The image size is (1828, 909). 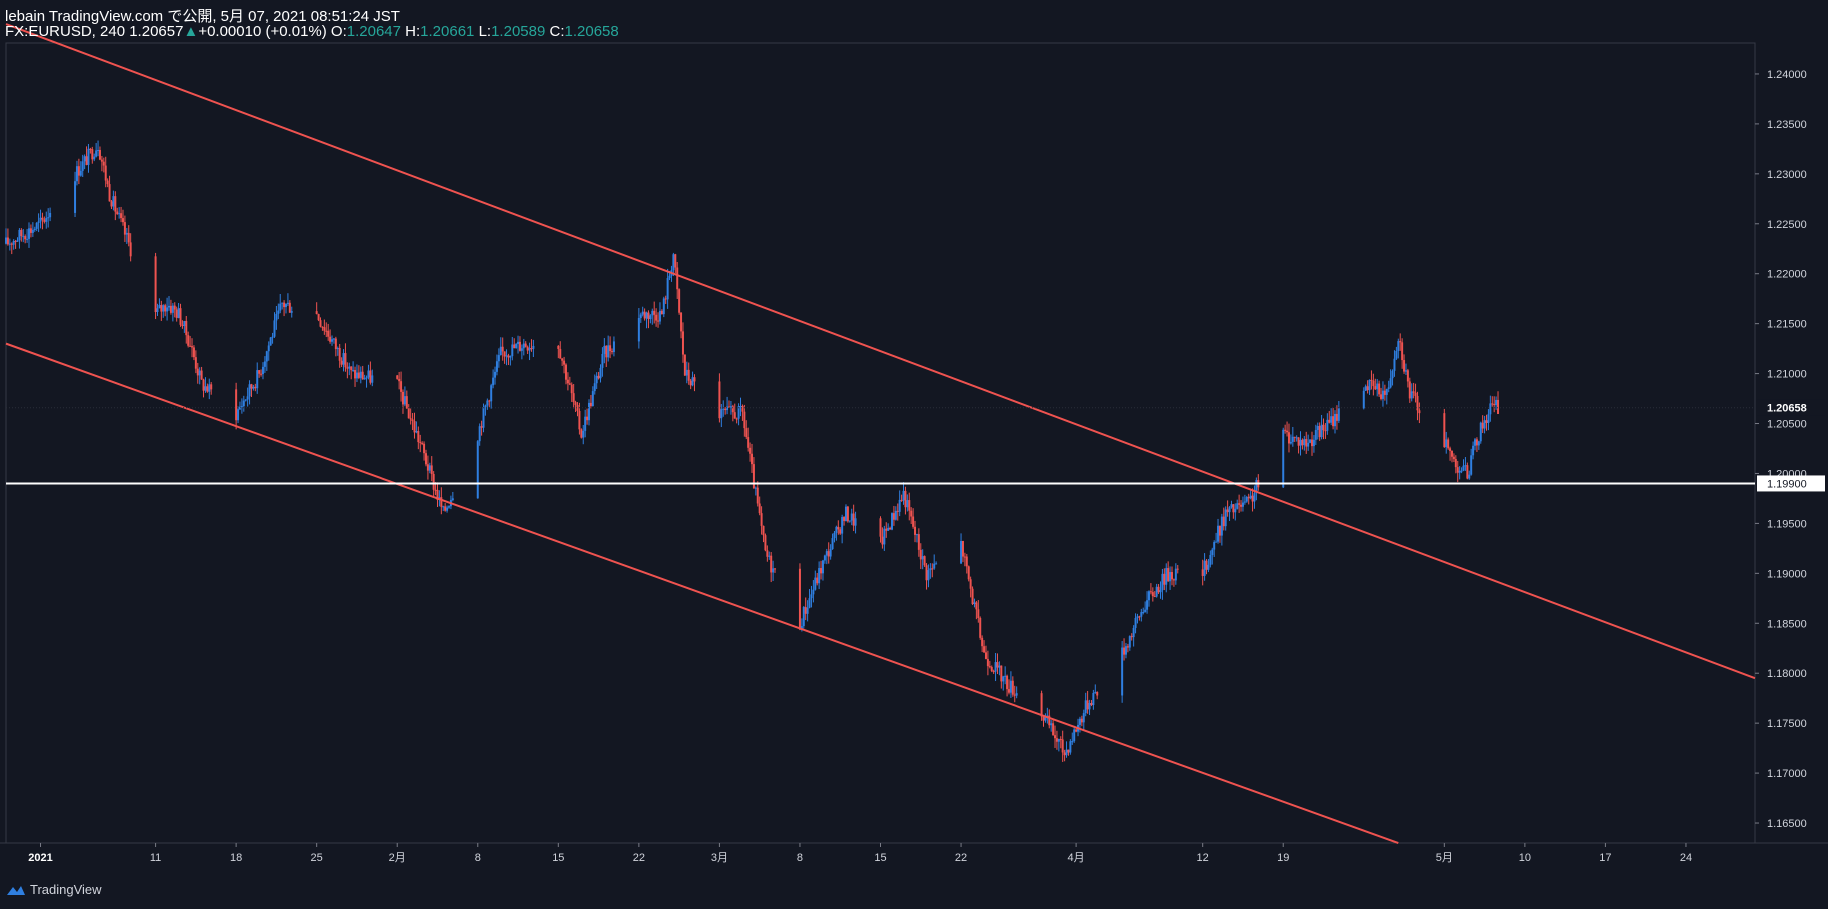 What do you see at coordinates (1787, 824) in the screenshot?
I see `price-tick-label: 1.16500` at bounding box center [1787, 824].